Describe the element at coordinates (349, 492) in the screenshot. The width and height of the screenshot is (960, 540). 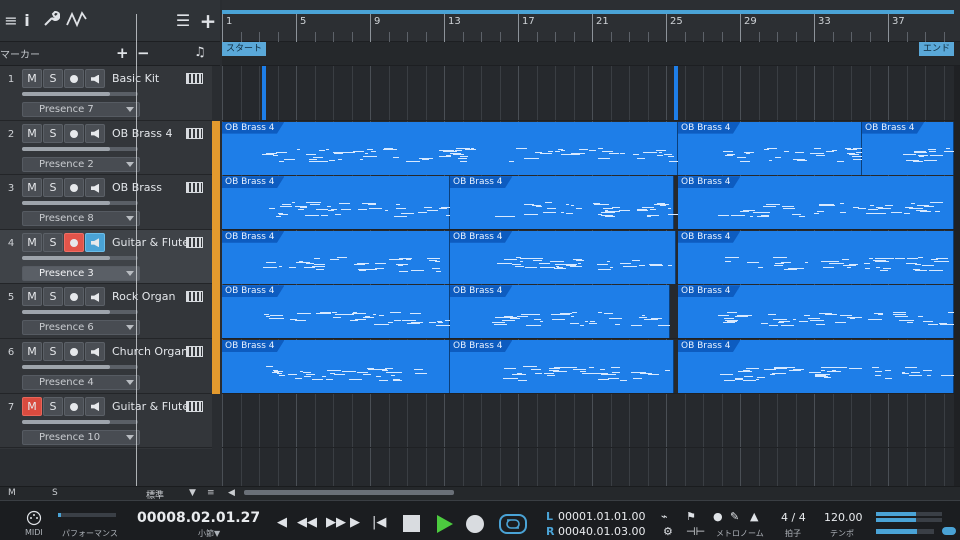
I see `horizontal-scrollbar-thumb` at that location.